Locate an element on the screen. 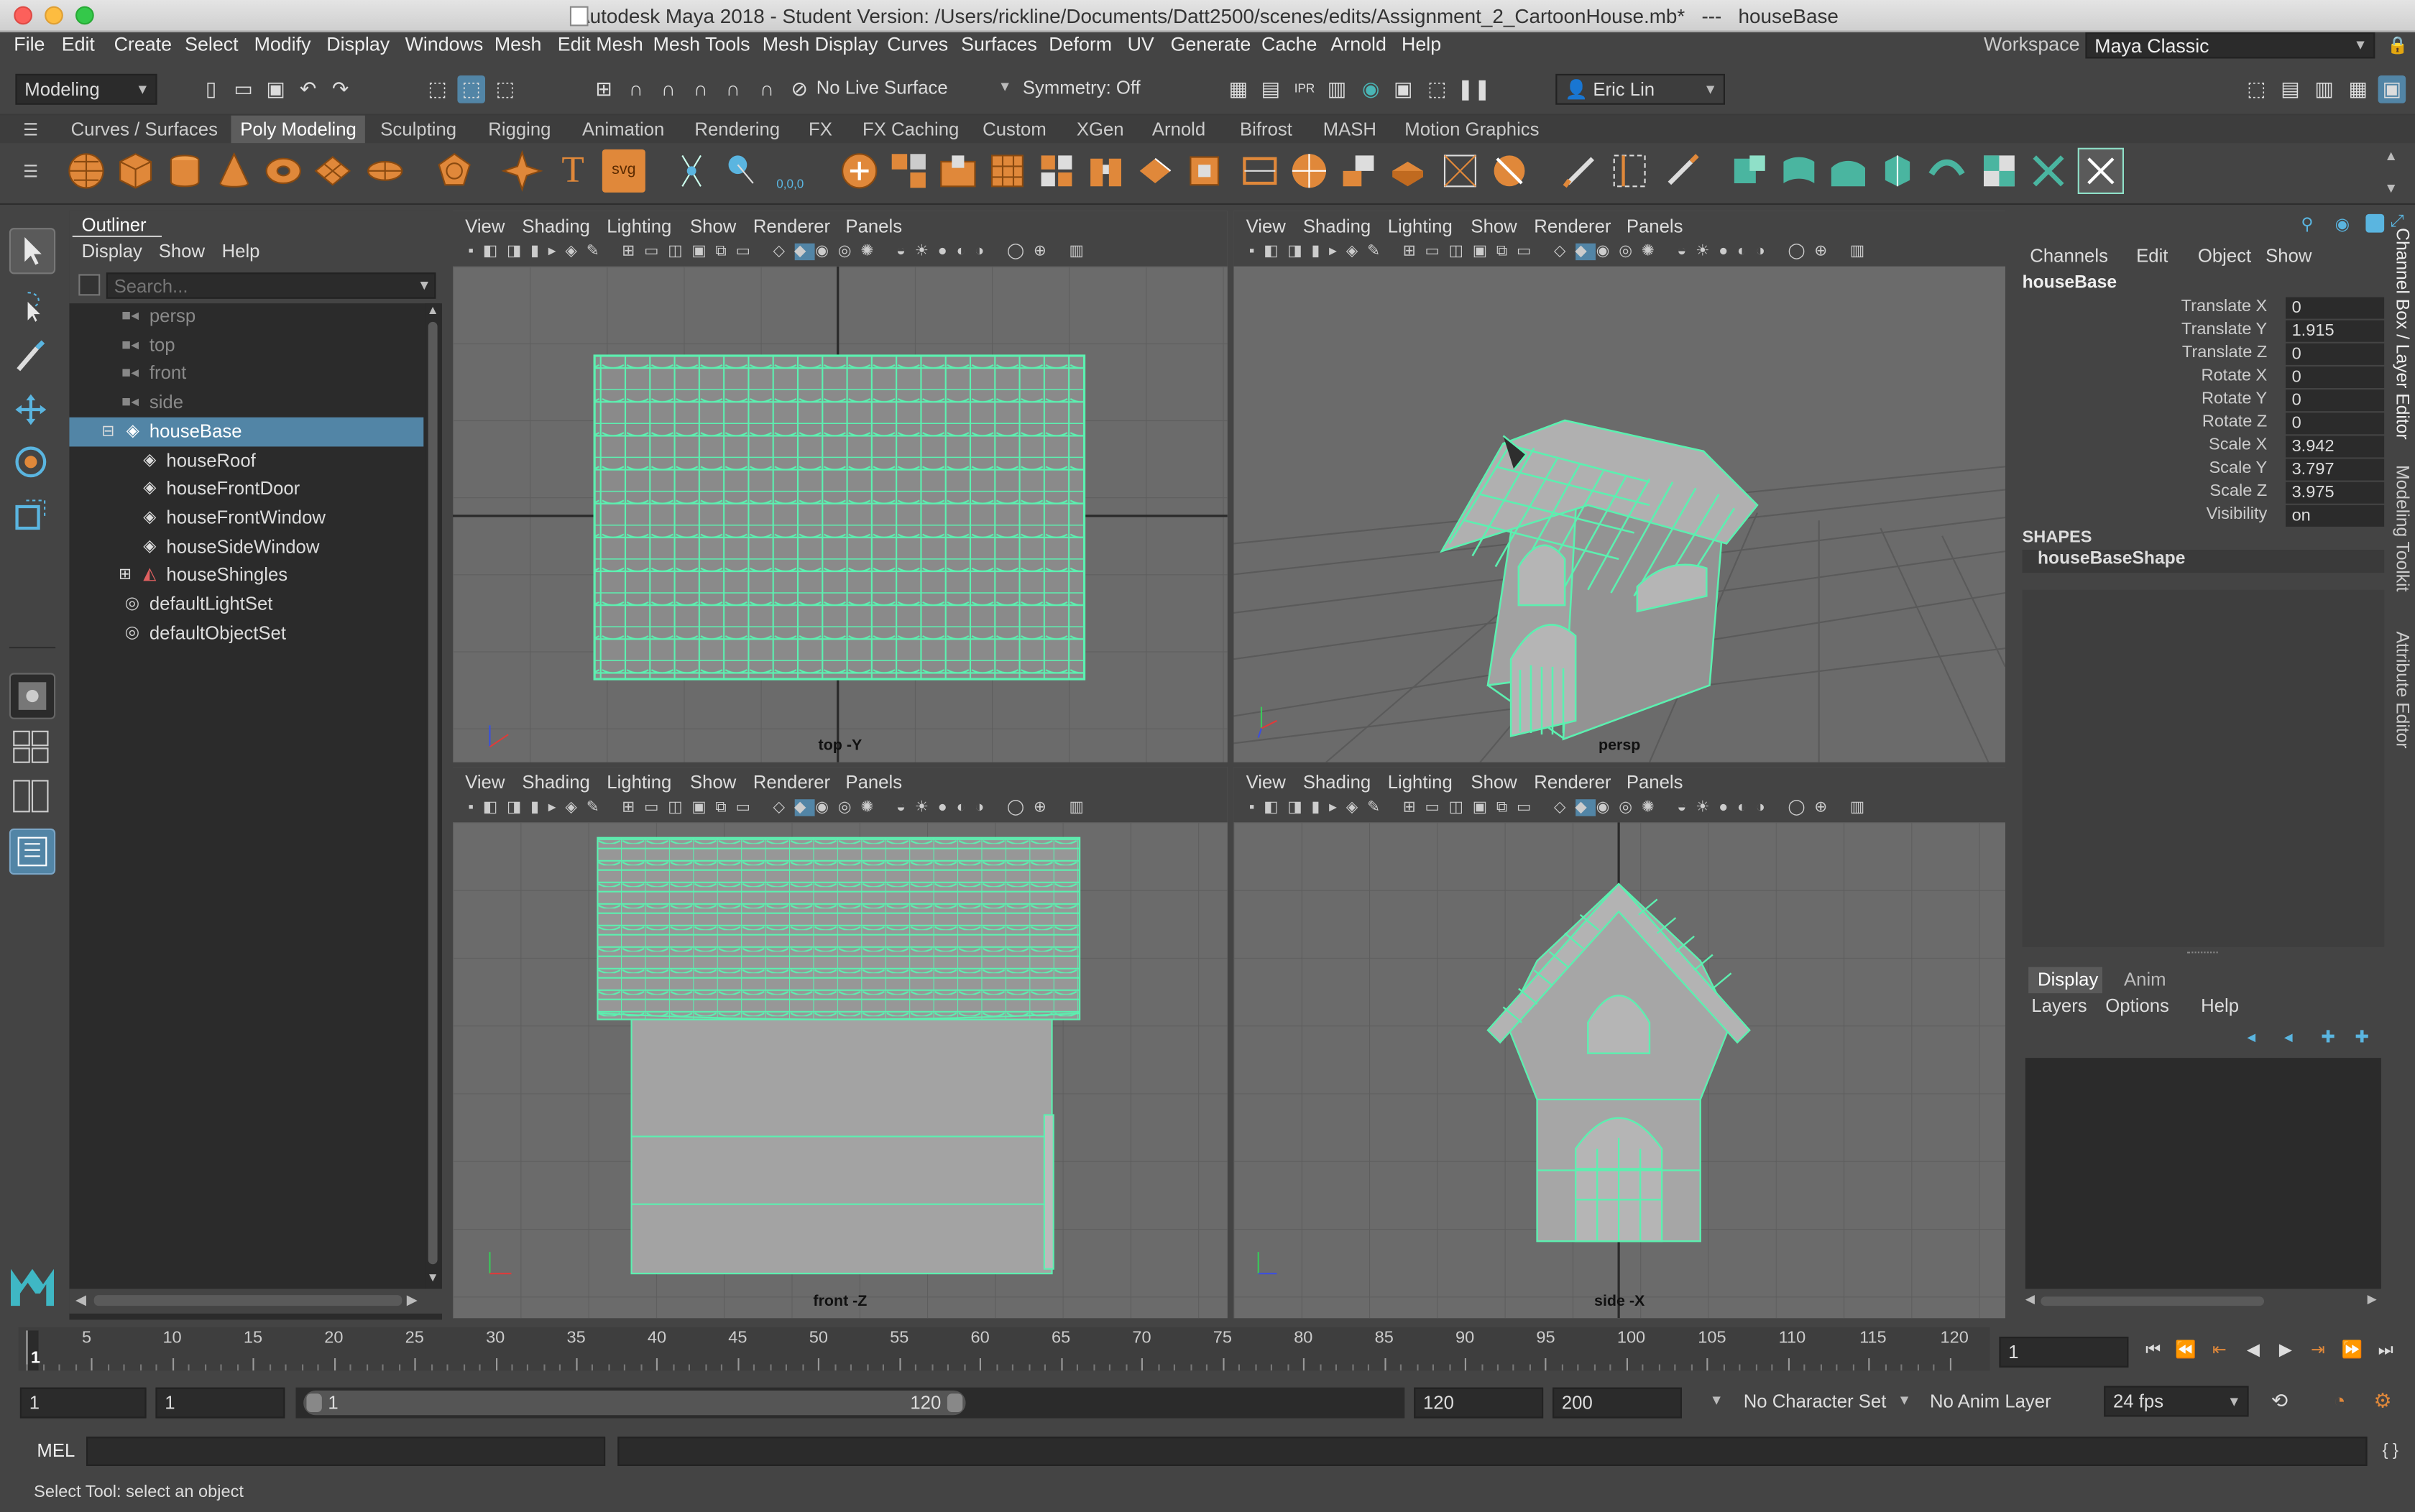  channel-box-icon-2: ◉ is located at coordinates (2342, 224).